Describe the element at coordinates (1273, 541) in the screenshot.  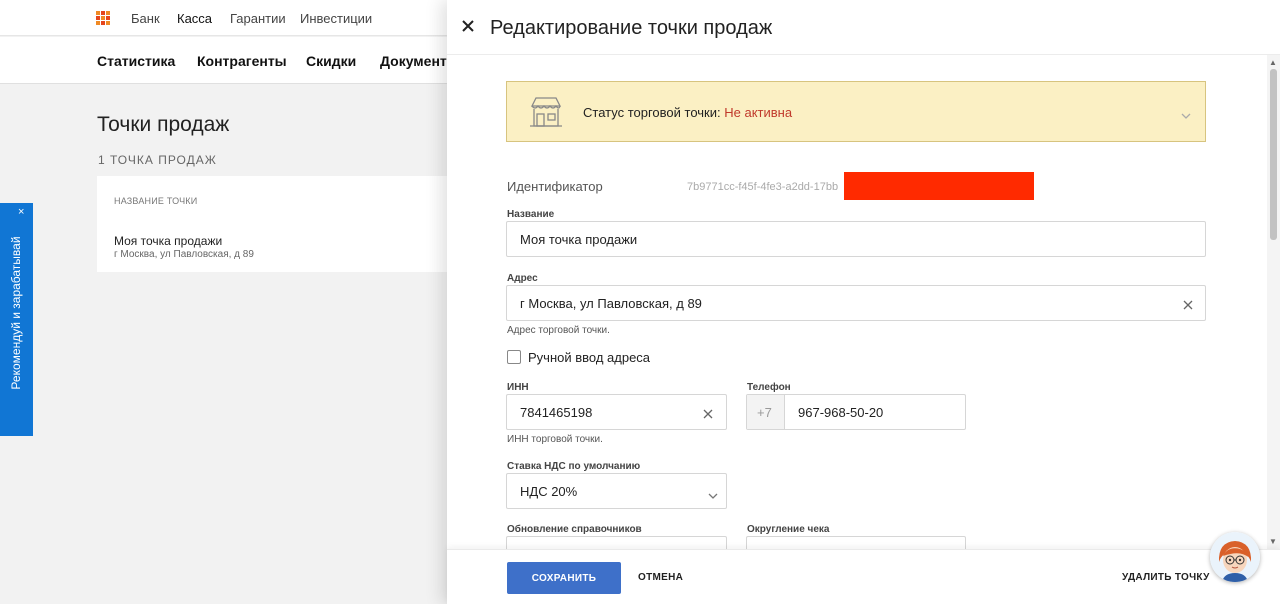
I see `scroll-down-icon: ▼` at that location.